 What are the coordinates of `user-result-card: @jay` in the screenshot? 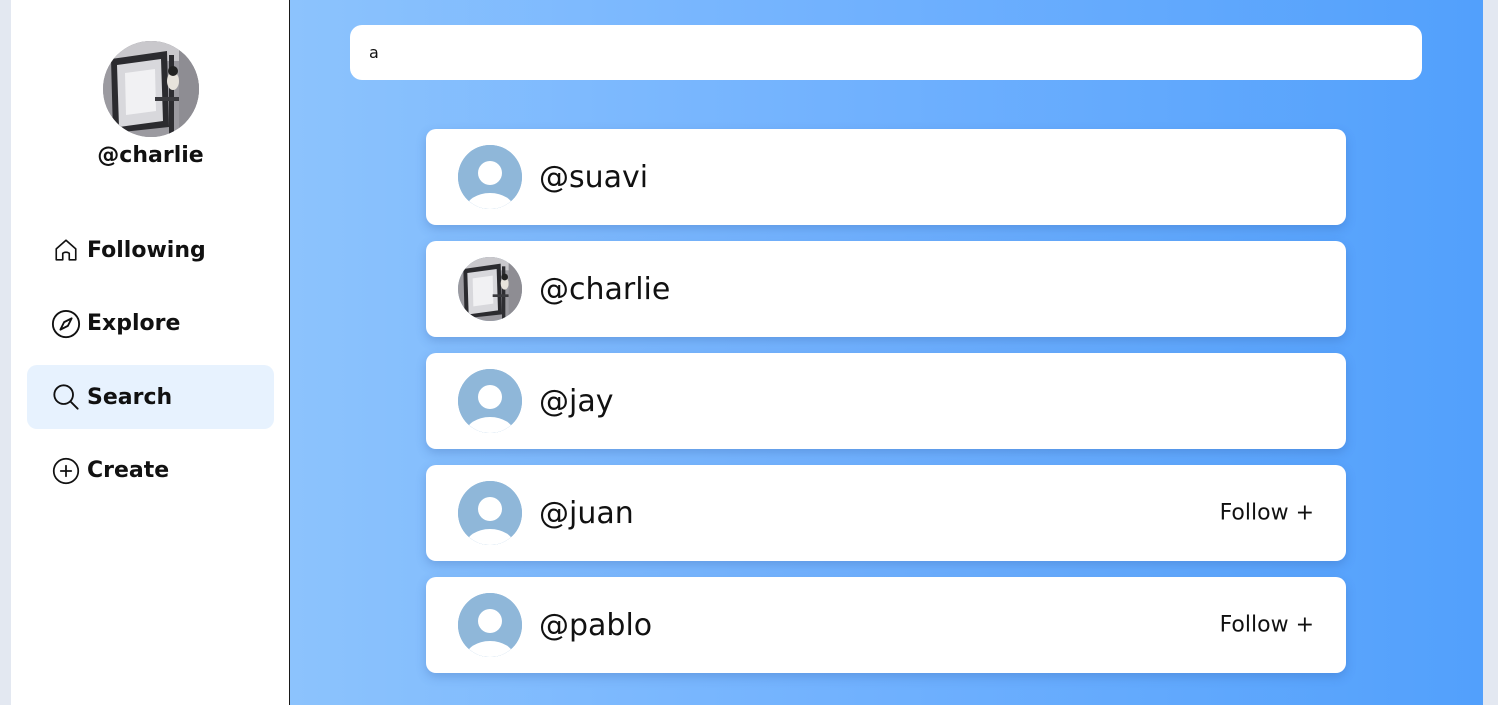 It's located at (886, 401).